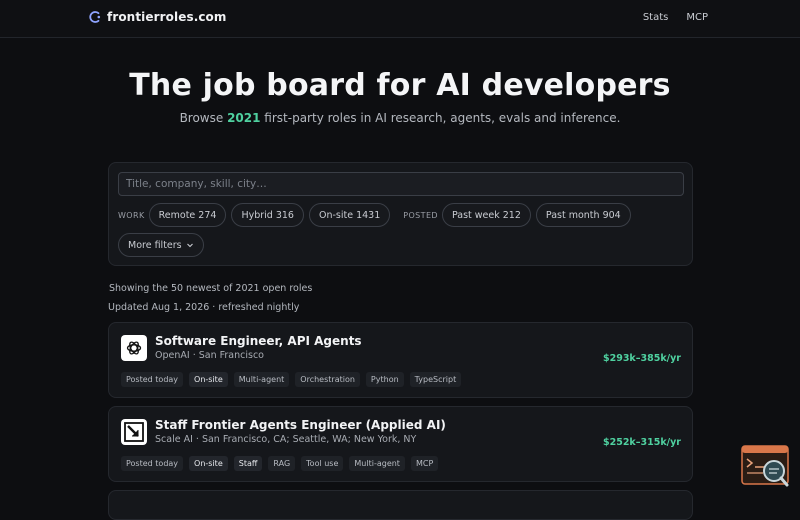 The height and width of the screenshot is (520, 800). What do you see at coordinates (155, 245) in the screenshot?
I see `more-filters-label: More filters` at bounding box center [155, 245].